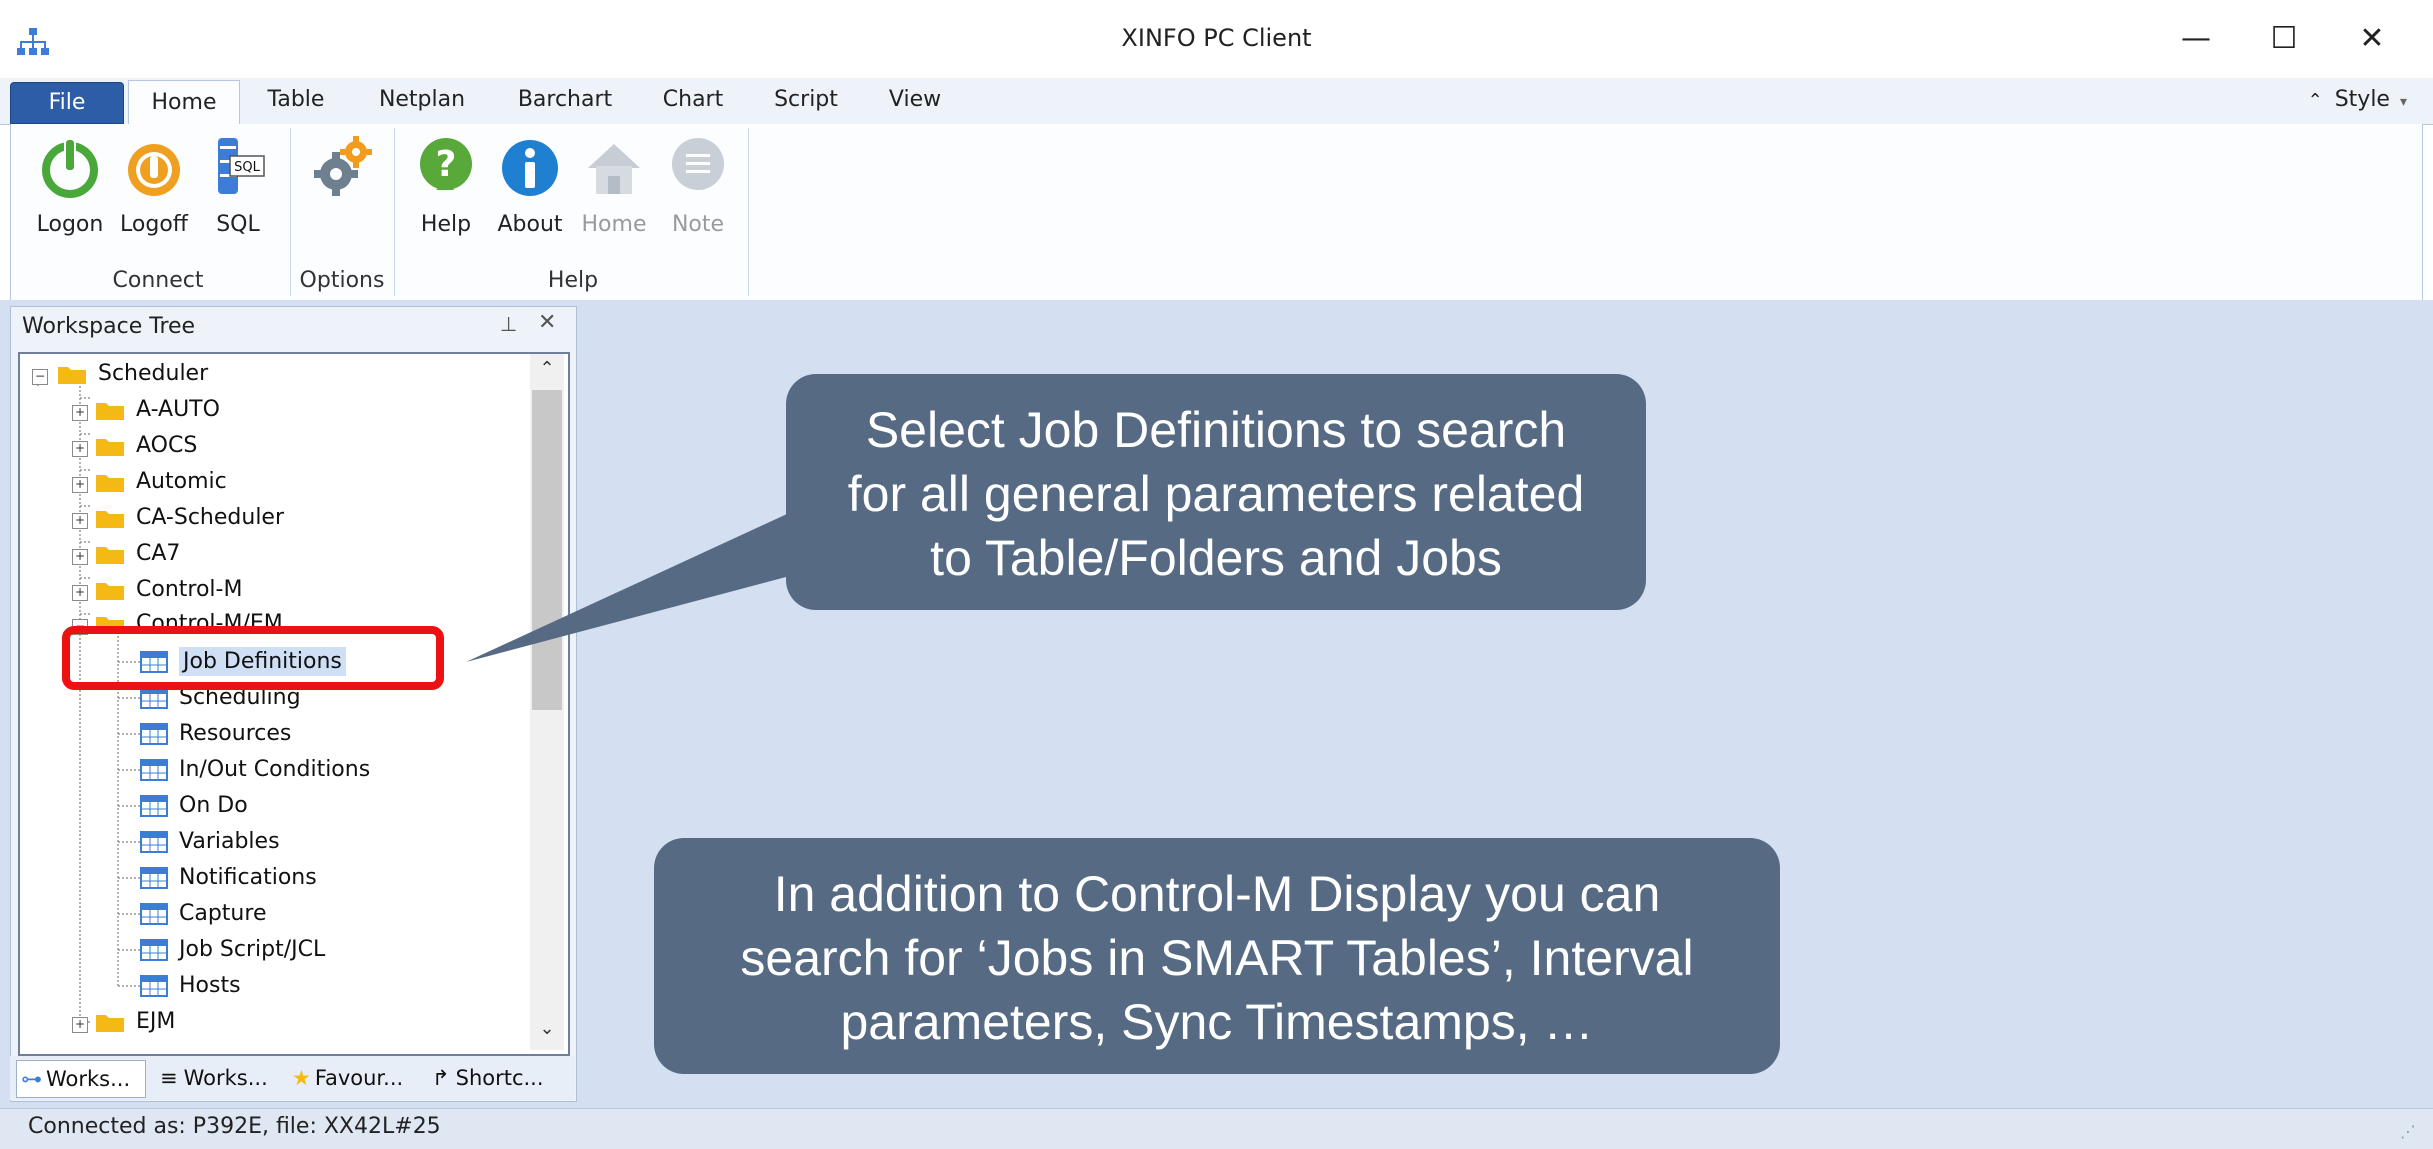 The image size is (2433, 1149). Describe the element at coordinates (234, 1126) in the screenshot. I see `status-text: Connected as: P392E, file: XX42L#25` at that location.